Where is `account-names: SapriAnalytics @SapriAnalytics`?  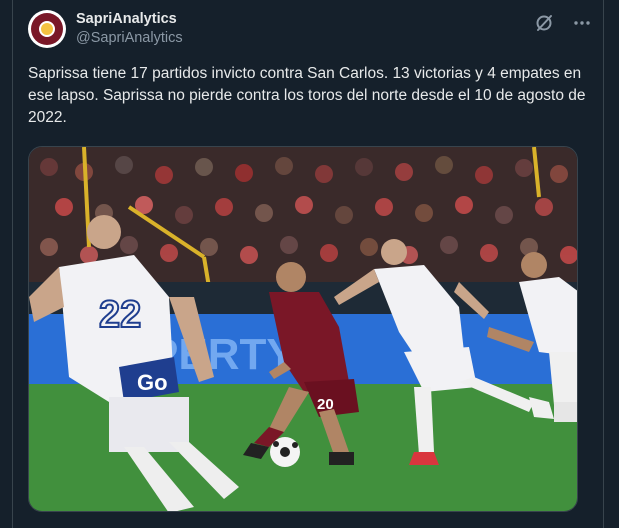
account-names: SapriAnalytics @SapriAnalytics is located at coordinates (129, 29).